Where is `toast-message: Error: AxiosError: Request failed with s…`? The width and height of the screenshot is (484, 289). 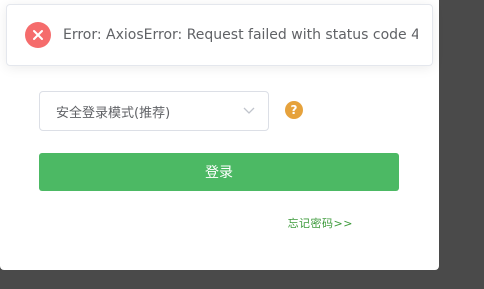
toast-message: Error: AxiosError: Request failed with s… is located at coordinates (240, 35).